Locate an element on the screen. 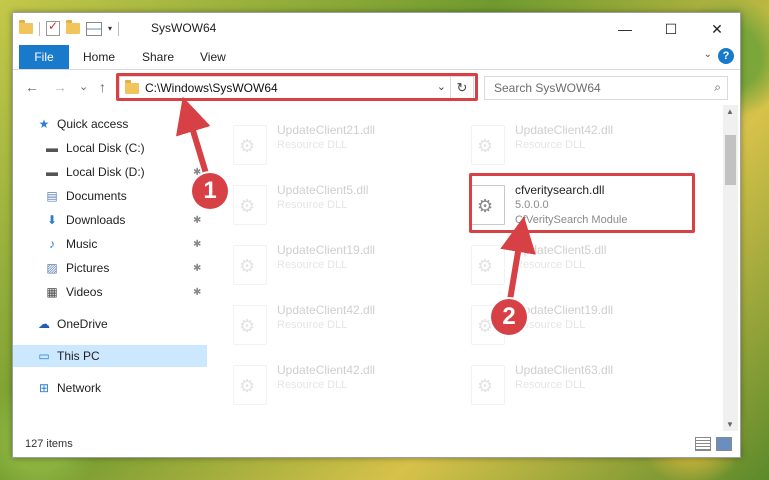 The height and width of the screenshot is (480, 769). new-folder-icon is located at coordinates (73, 27).